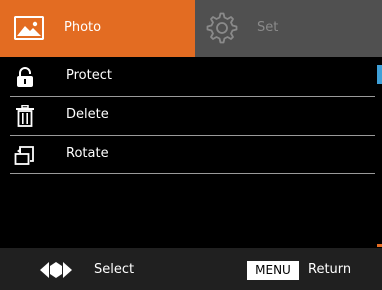  I want to click on divider, so click(192, 173).